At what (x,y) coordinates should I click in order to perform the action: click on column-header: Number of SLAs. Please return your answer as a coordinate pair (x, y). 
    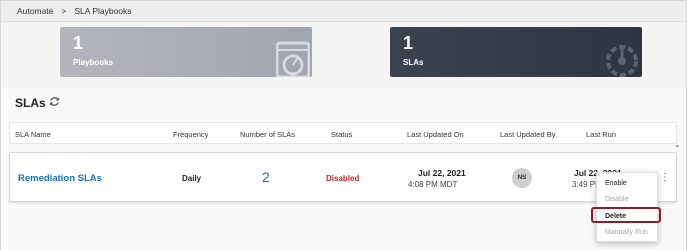
    Looking at the image, I should click on (267, 134).